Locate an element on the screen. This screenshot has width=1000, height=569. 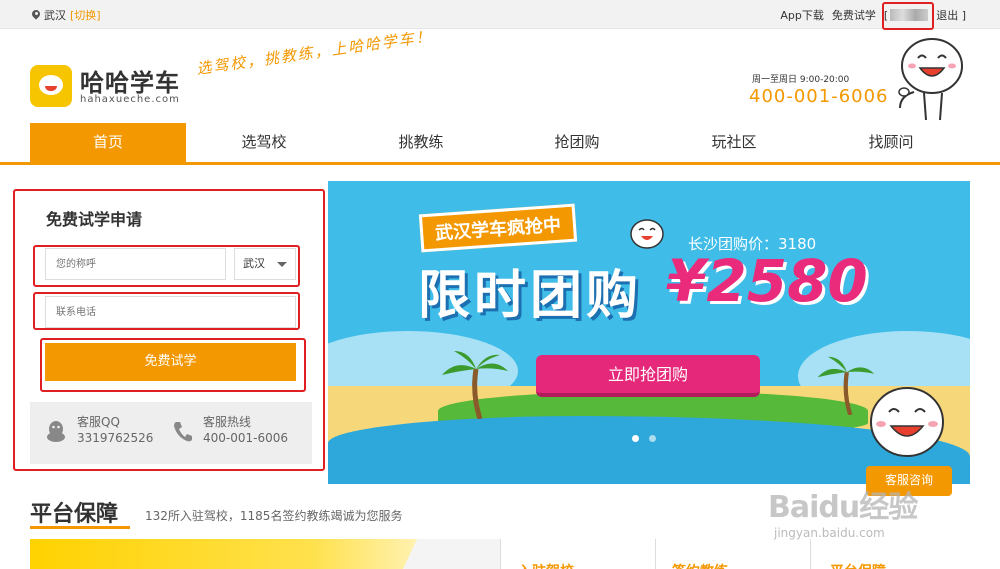
mascot-icon is located at coordinates (930, 79).